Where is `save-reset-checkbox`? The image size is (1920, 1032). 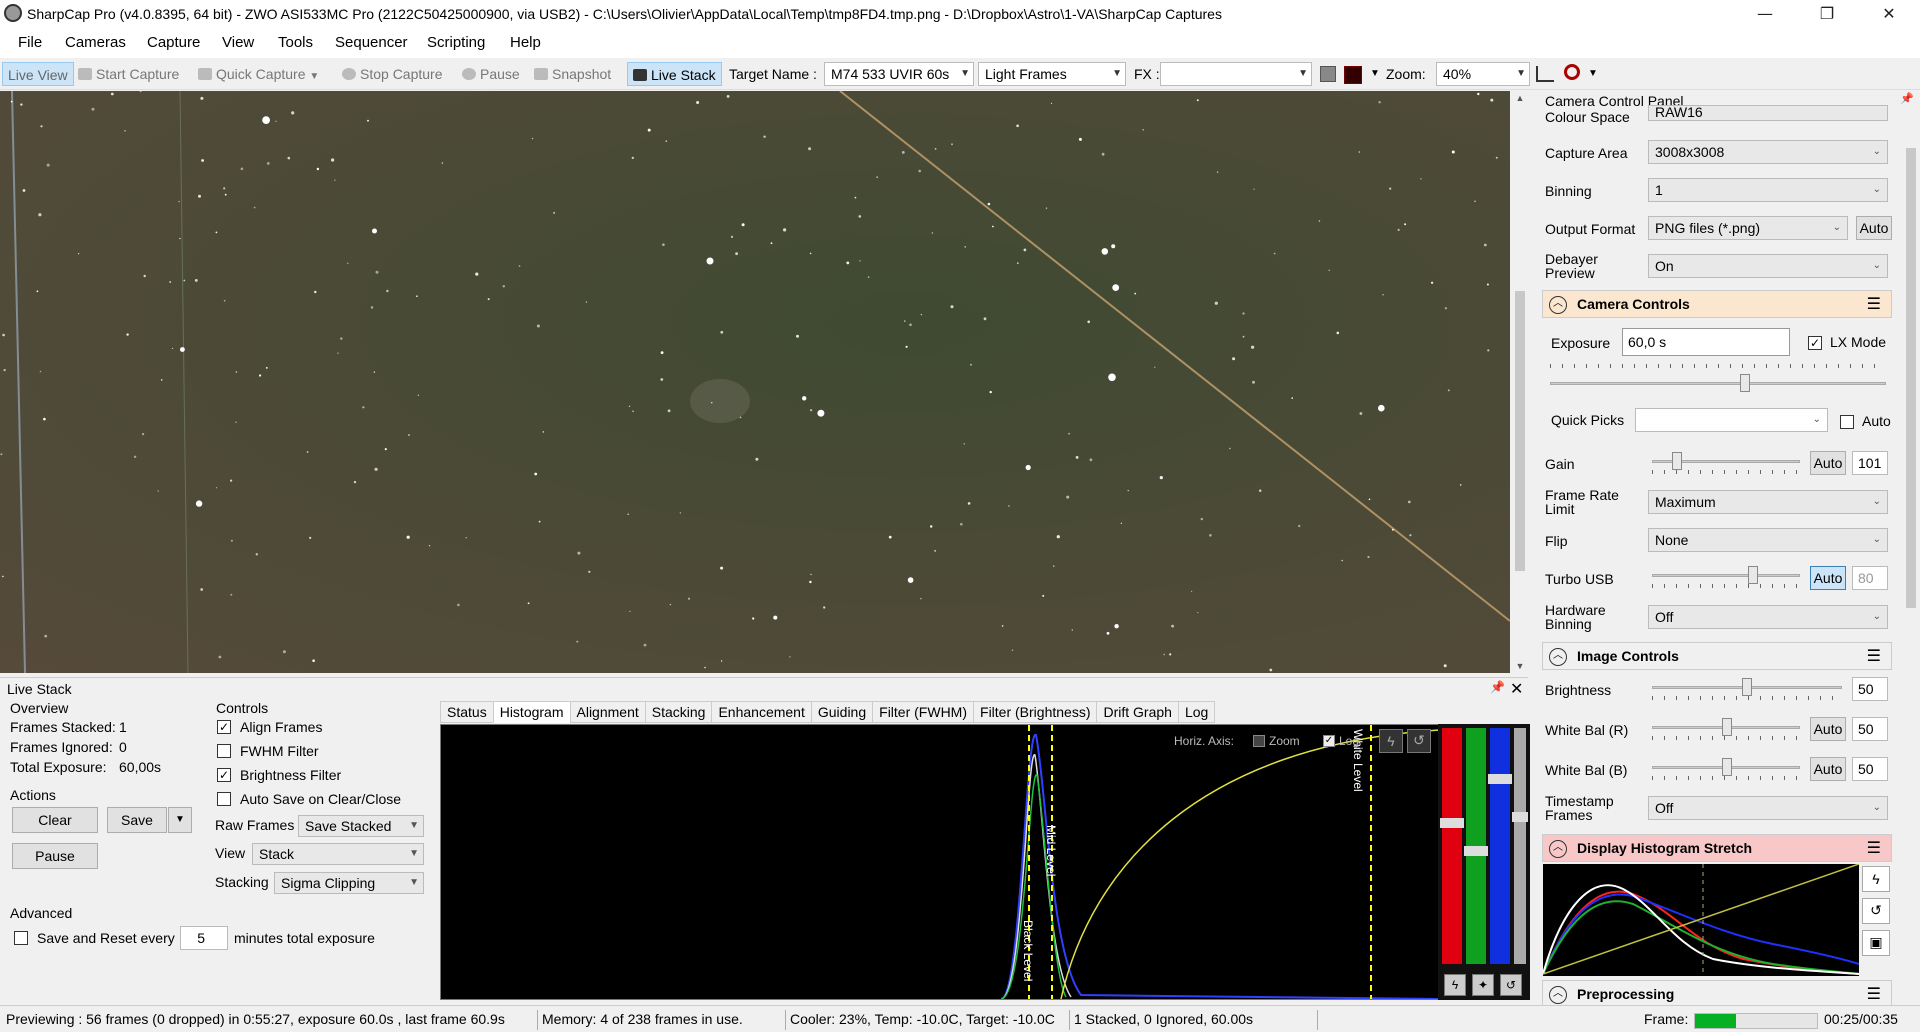
save-reset-checkbox is located at coordinates (21, 938).